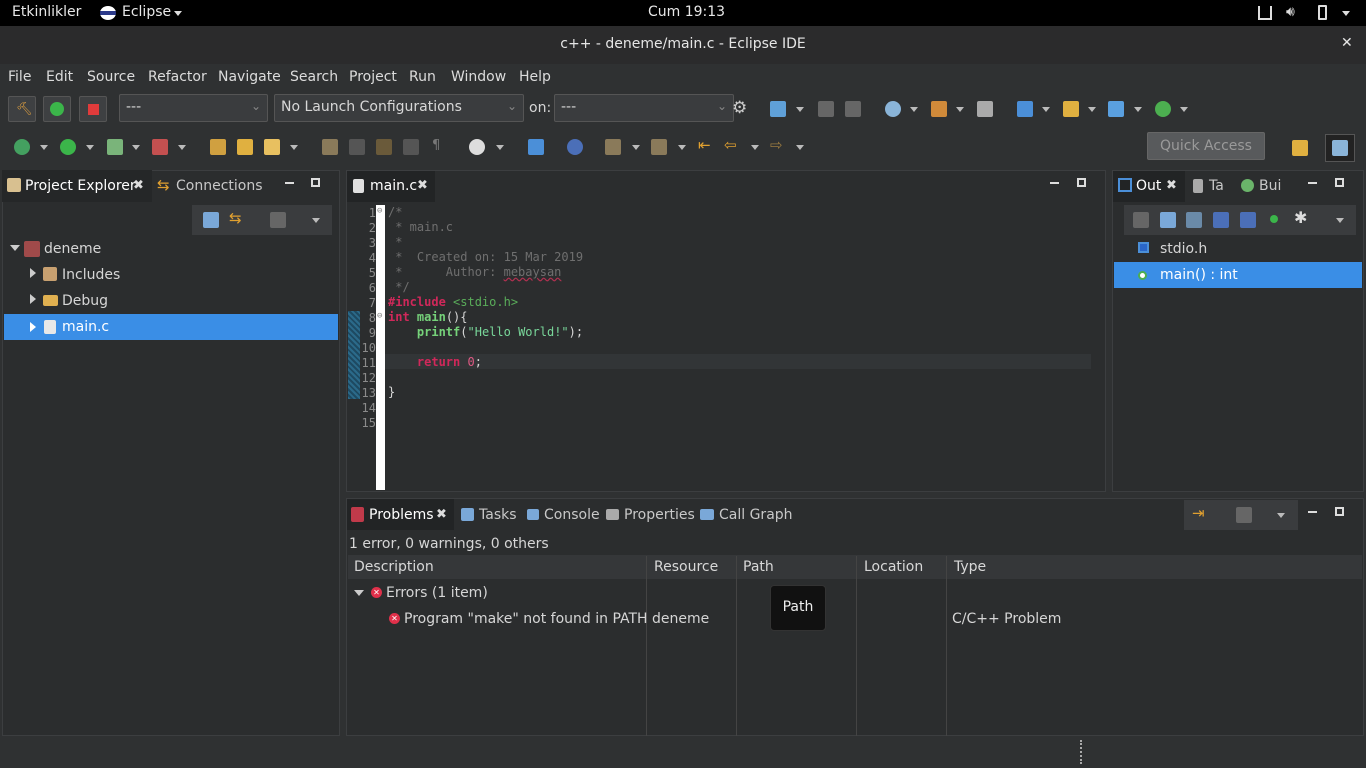 Image resolution: width=1366 pixels, height=768 pixels. I want to click on group-includes-icon: ✱, so click(1300, 217).